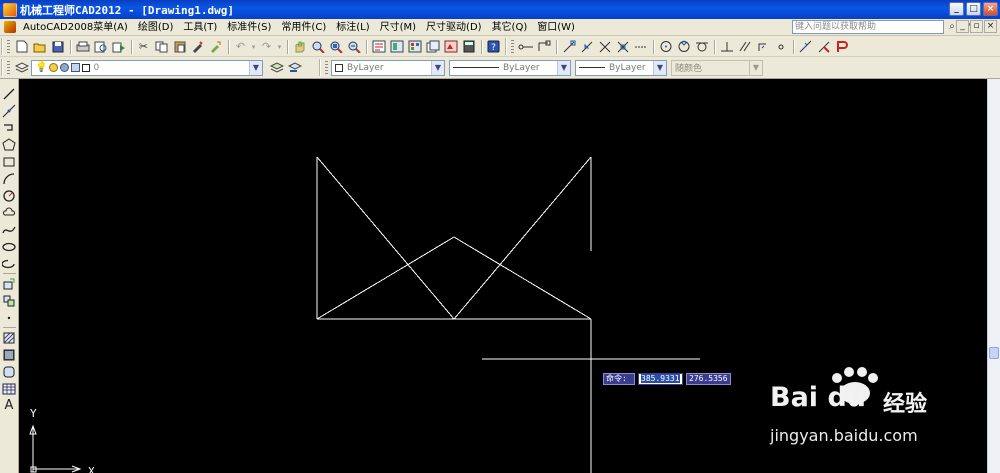  Describe the element at coordinates (249, 27) in the screenshot. I see `menu-standard-parts: 标准件(S)` at that location.